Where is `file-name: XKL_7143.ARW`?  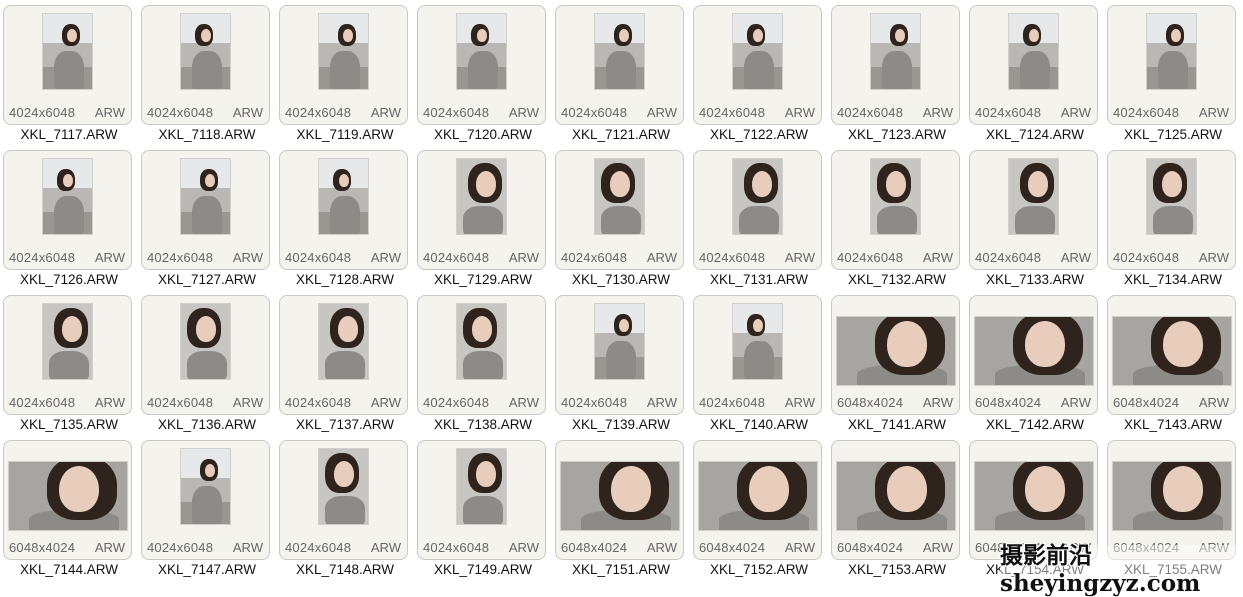
file-name: XKL_7143.ARW is located at coordinates (1173, 424).